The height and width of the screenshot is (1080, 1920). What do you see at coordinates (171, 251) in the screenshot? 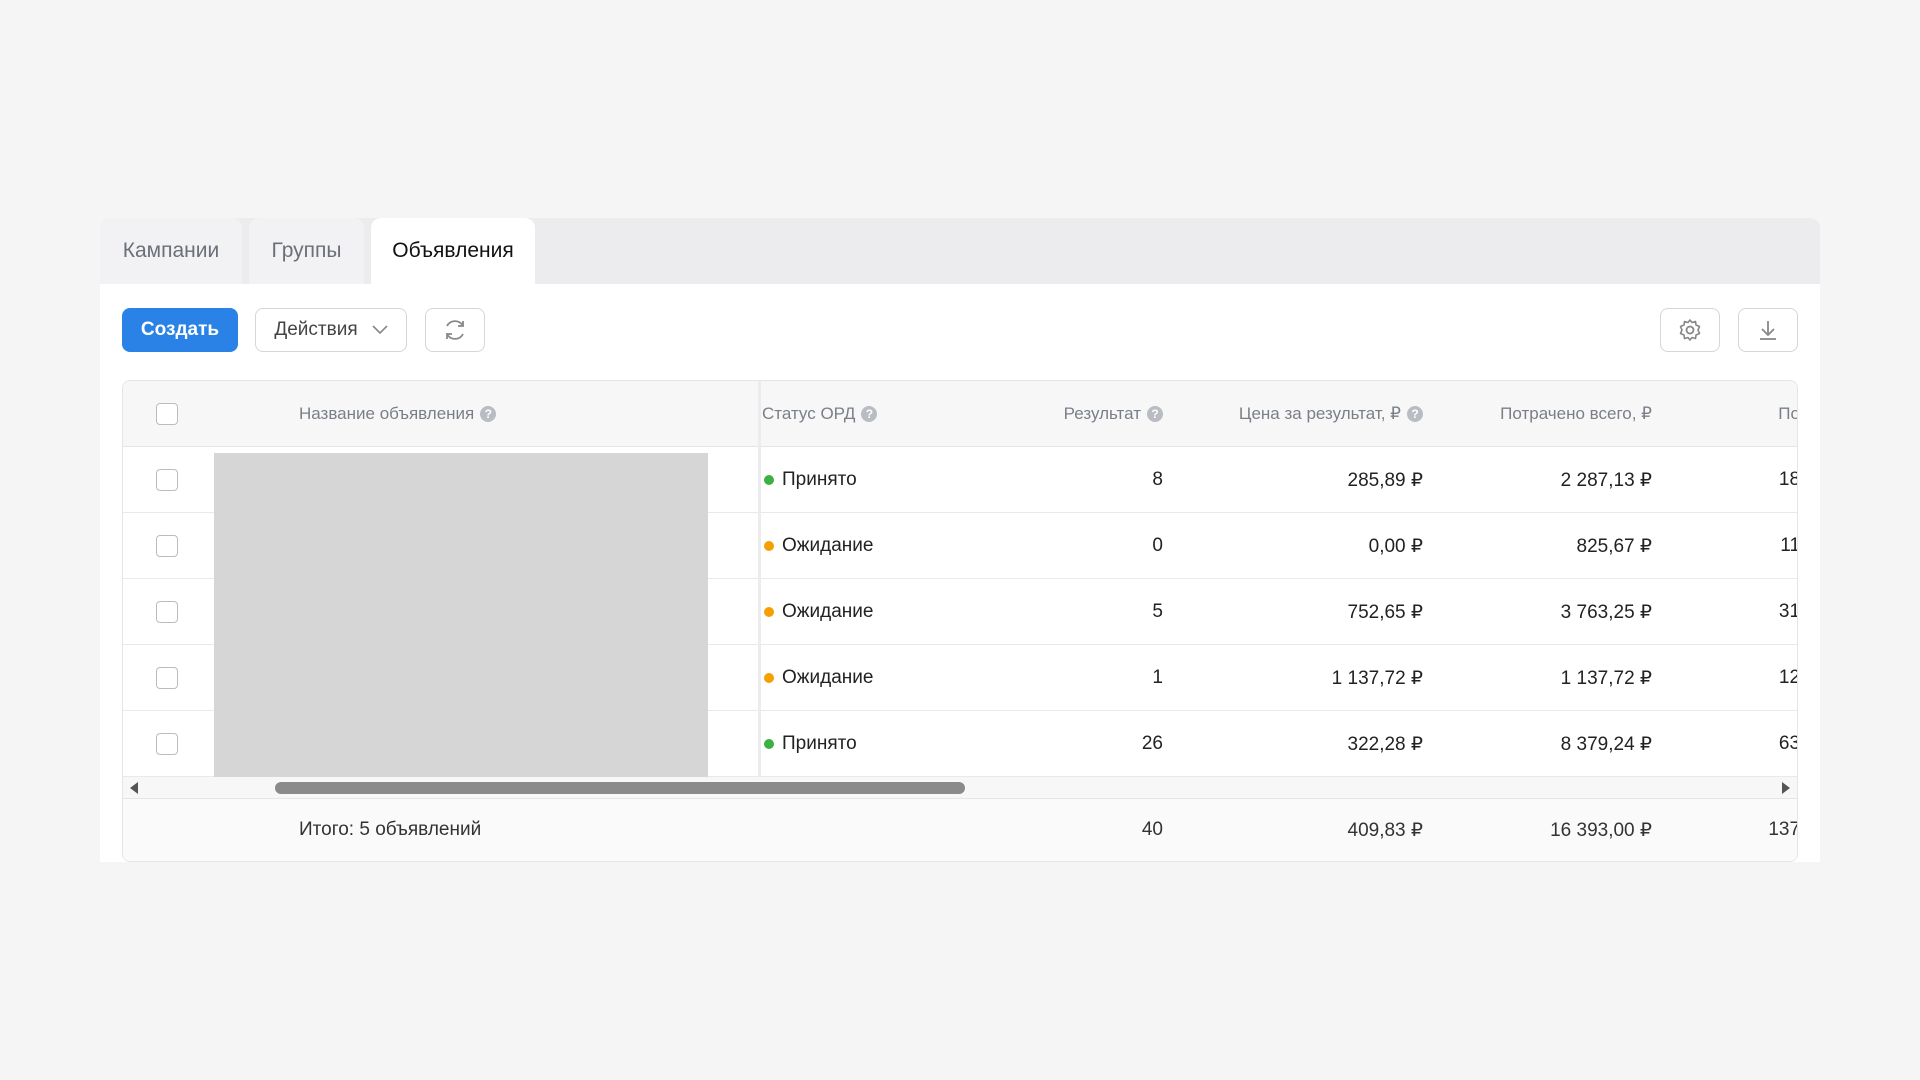
I see `tab-campaigns: Кампании` at bounding box center [171, 251].